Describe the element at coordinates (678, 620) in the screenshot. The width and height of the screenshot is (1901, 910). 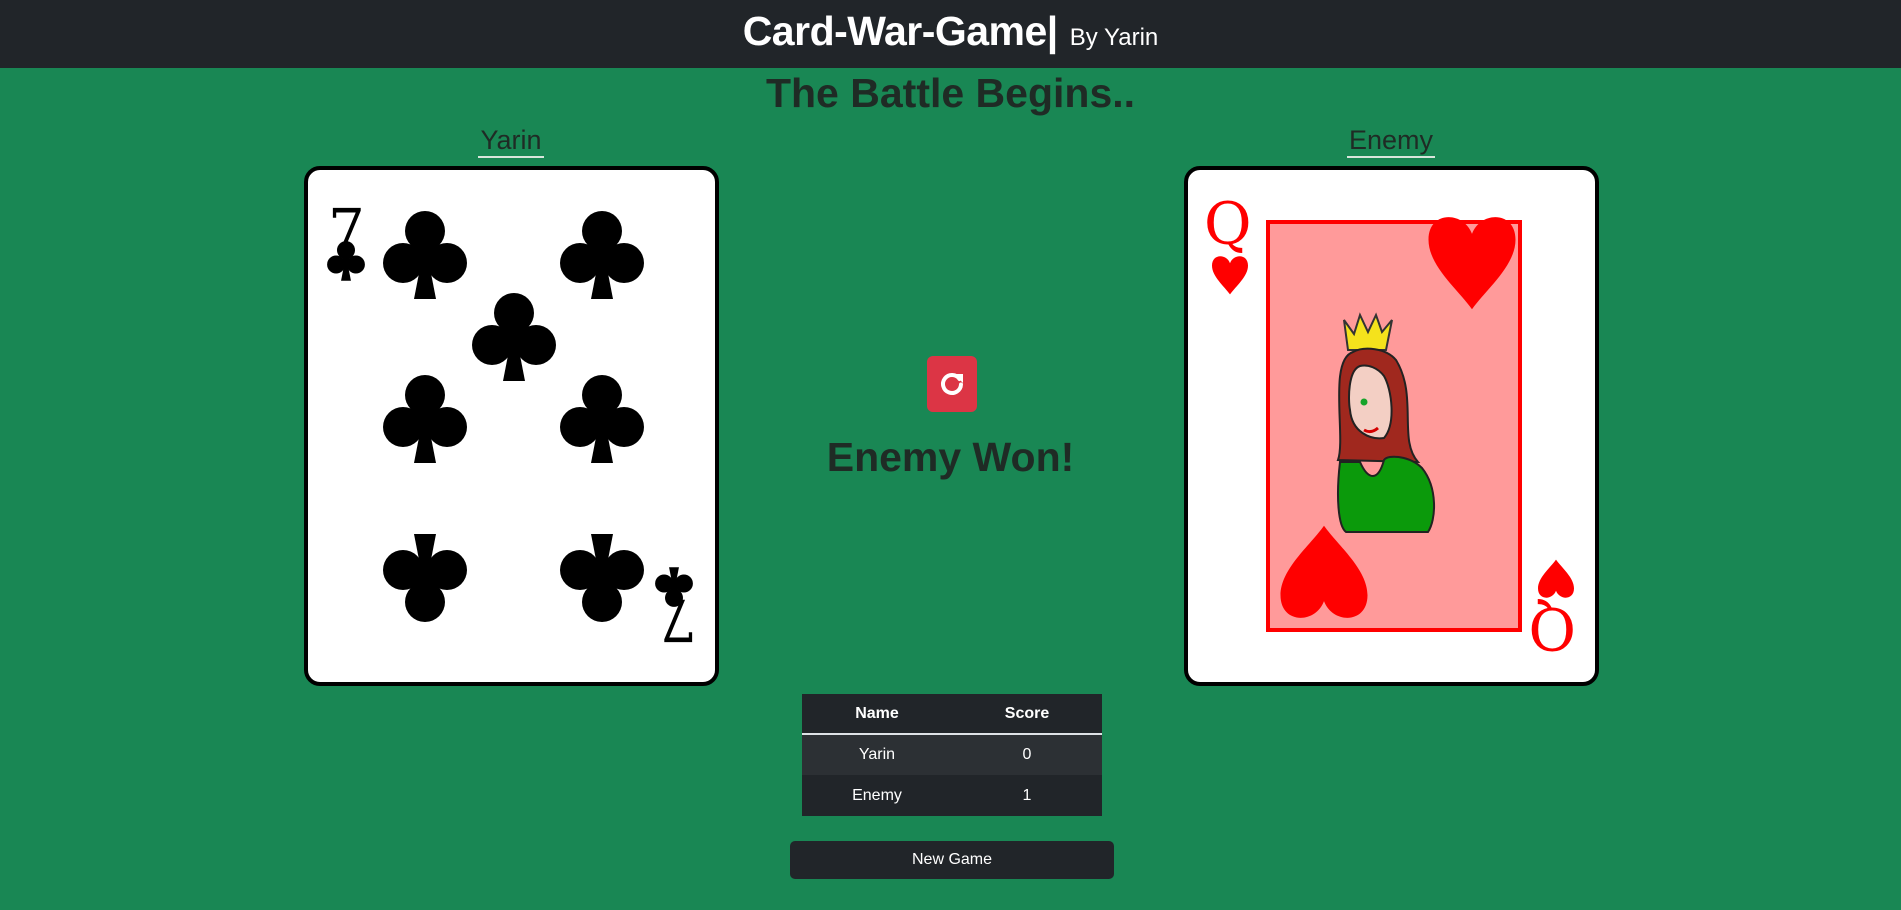
I see `rank-label-bottom: 7` at that location.